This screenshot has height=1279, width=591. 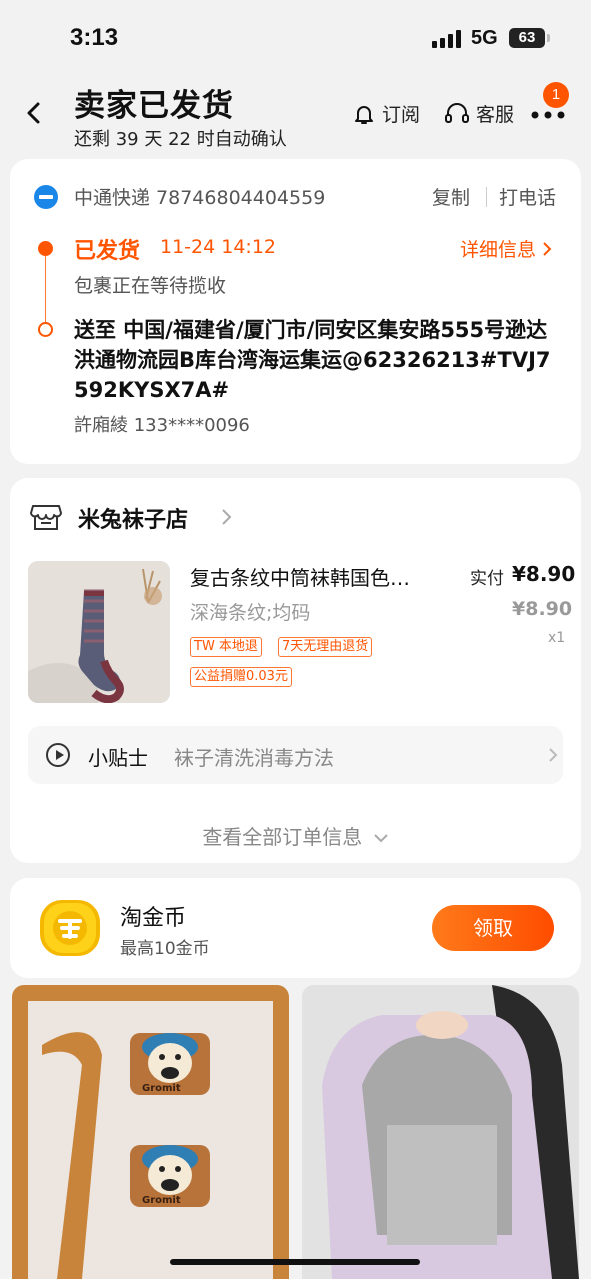 I want to click on page-header: 卖家已发货 还剩 39 天 22 时自动确认 订阅 客服 1, so click(x=295, y=117).